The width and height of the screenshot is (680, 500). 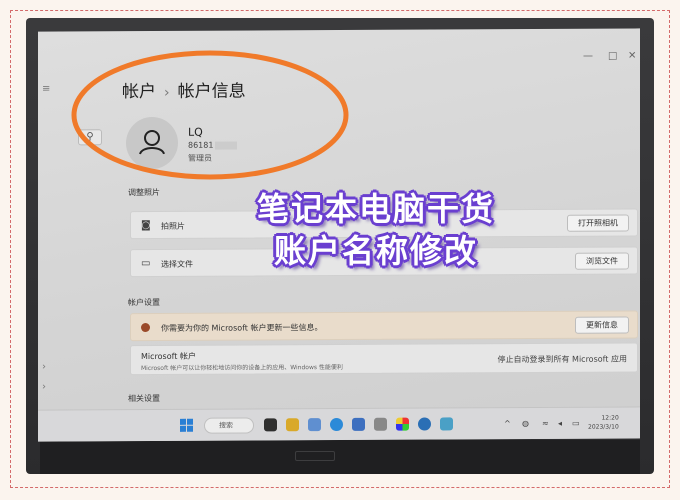 I want to click on clock-date: 2023/3/10, so click(x=603, y=427).